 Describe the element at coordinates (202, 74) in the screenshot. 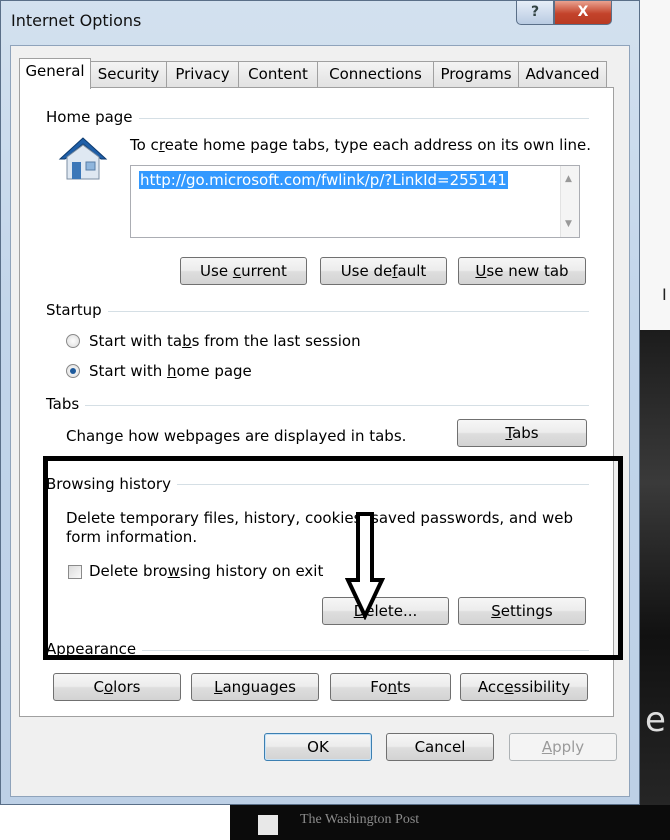

I see `tab-privacy: Privacy` at that location.